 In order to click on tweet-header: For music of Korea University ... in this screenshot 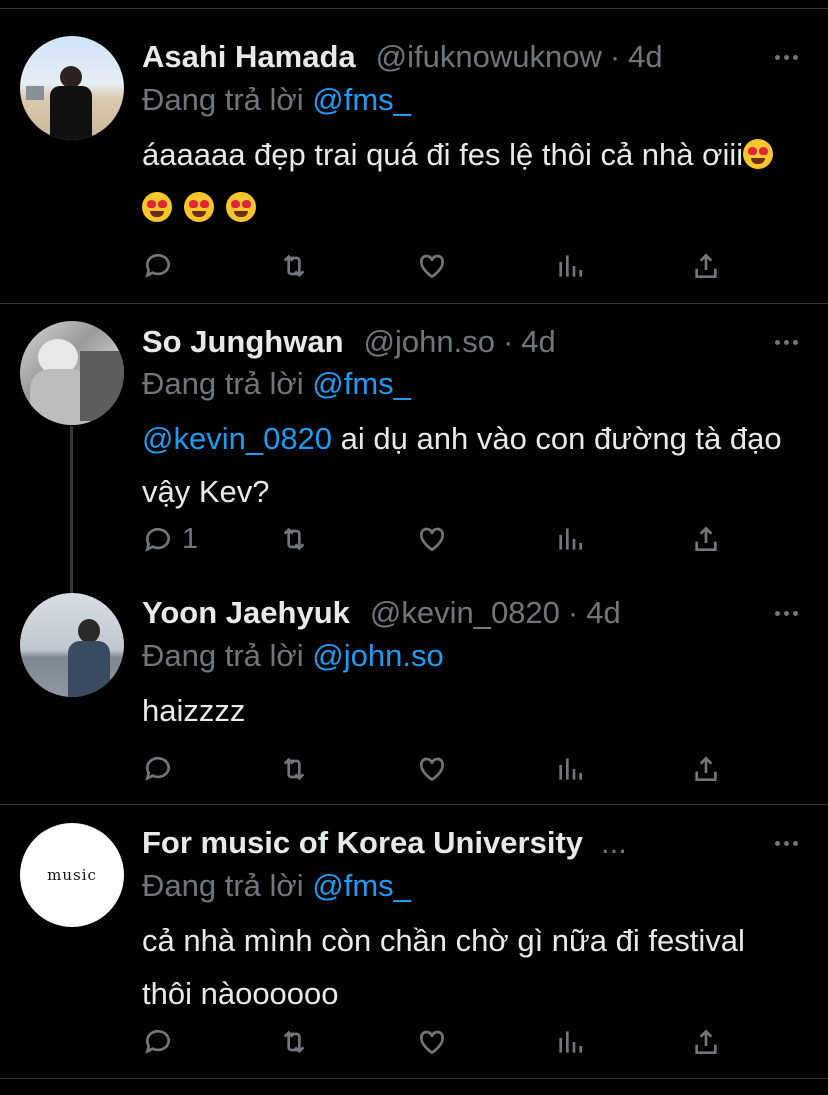, I will do `click(384, 843)`.